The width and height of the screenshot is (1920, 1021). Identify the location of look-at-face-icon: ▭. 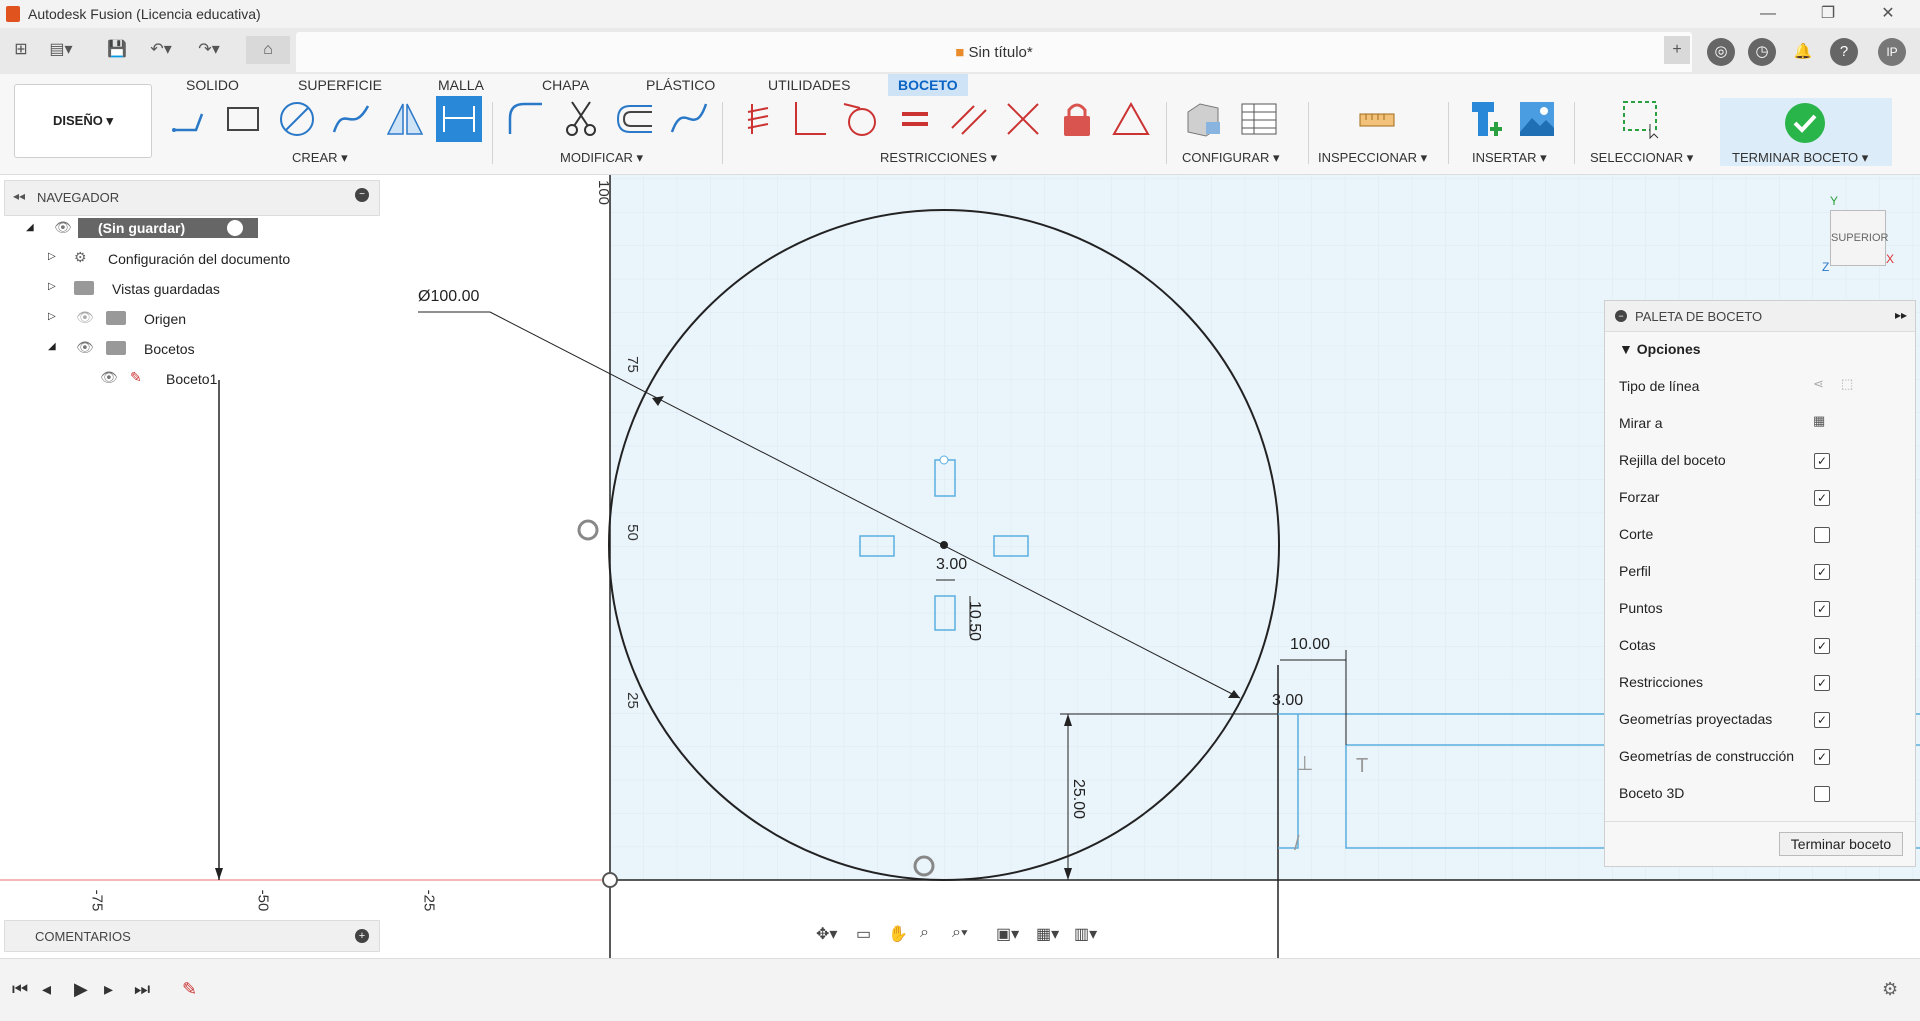
(863, 934).